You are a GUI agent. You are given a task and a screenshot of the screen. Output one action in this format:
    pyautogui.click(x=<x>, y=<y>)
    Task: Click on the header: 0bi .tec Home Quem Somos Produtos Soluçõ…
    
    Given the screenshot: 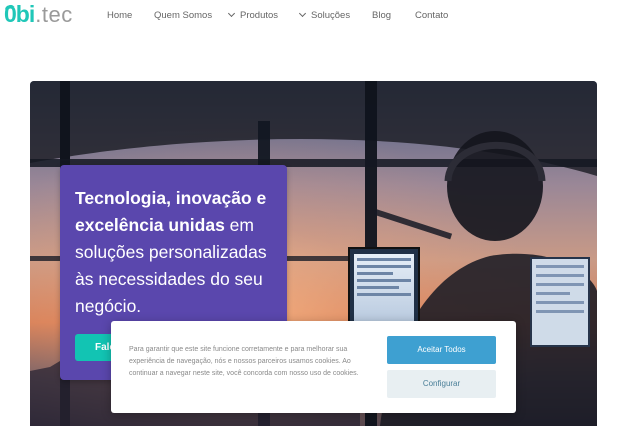 What is the action you would take?
    pyautogui.click(x=320, y=17)
    